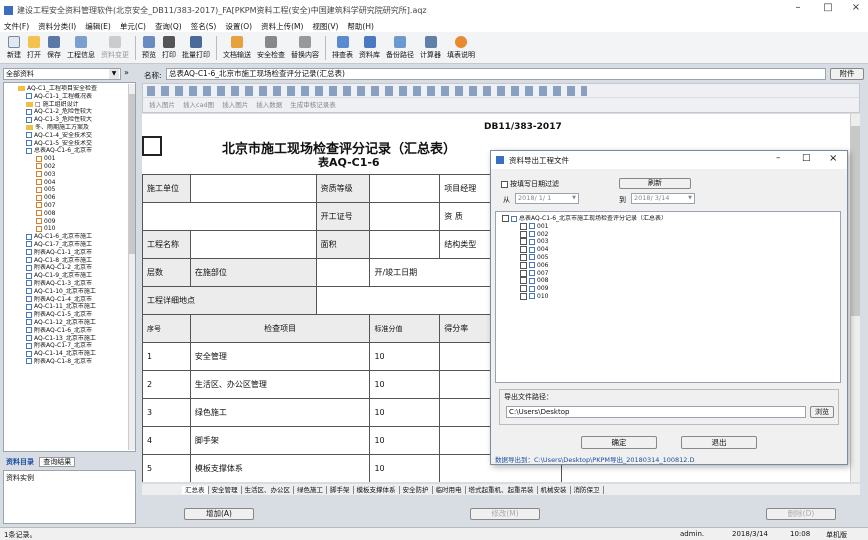  What do you see at coordinates (847, 74) in the screenshot?
I see `attachment-button: 附件` at bounding box center [847, 74].